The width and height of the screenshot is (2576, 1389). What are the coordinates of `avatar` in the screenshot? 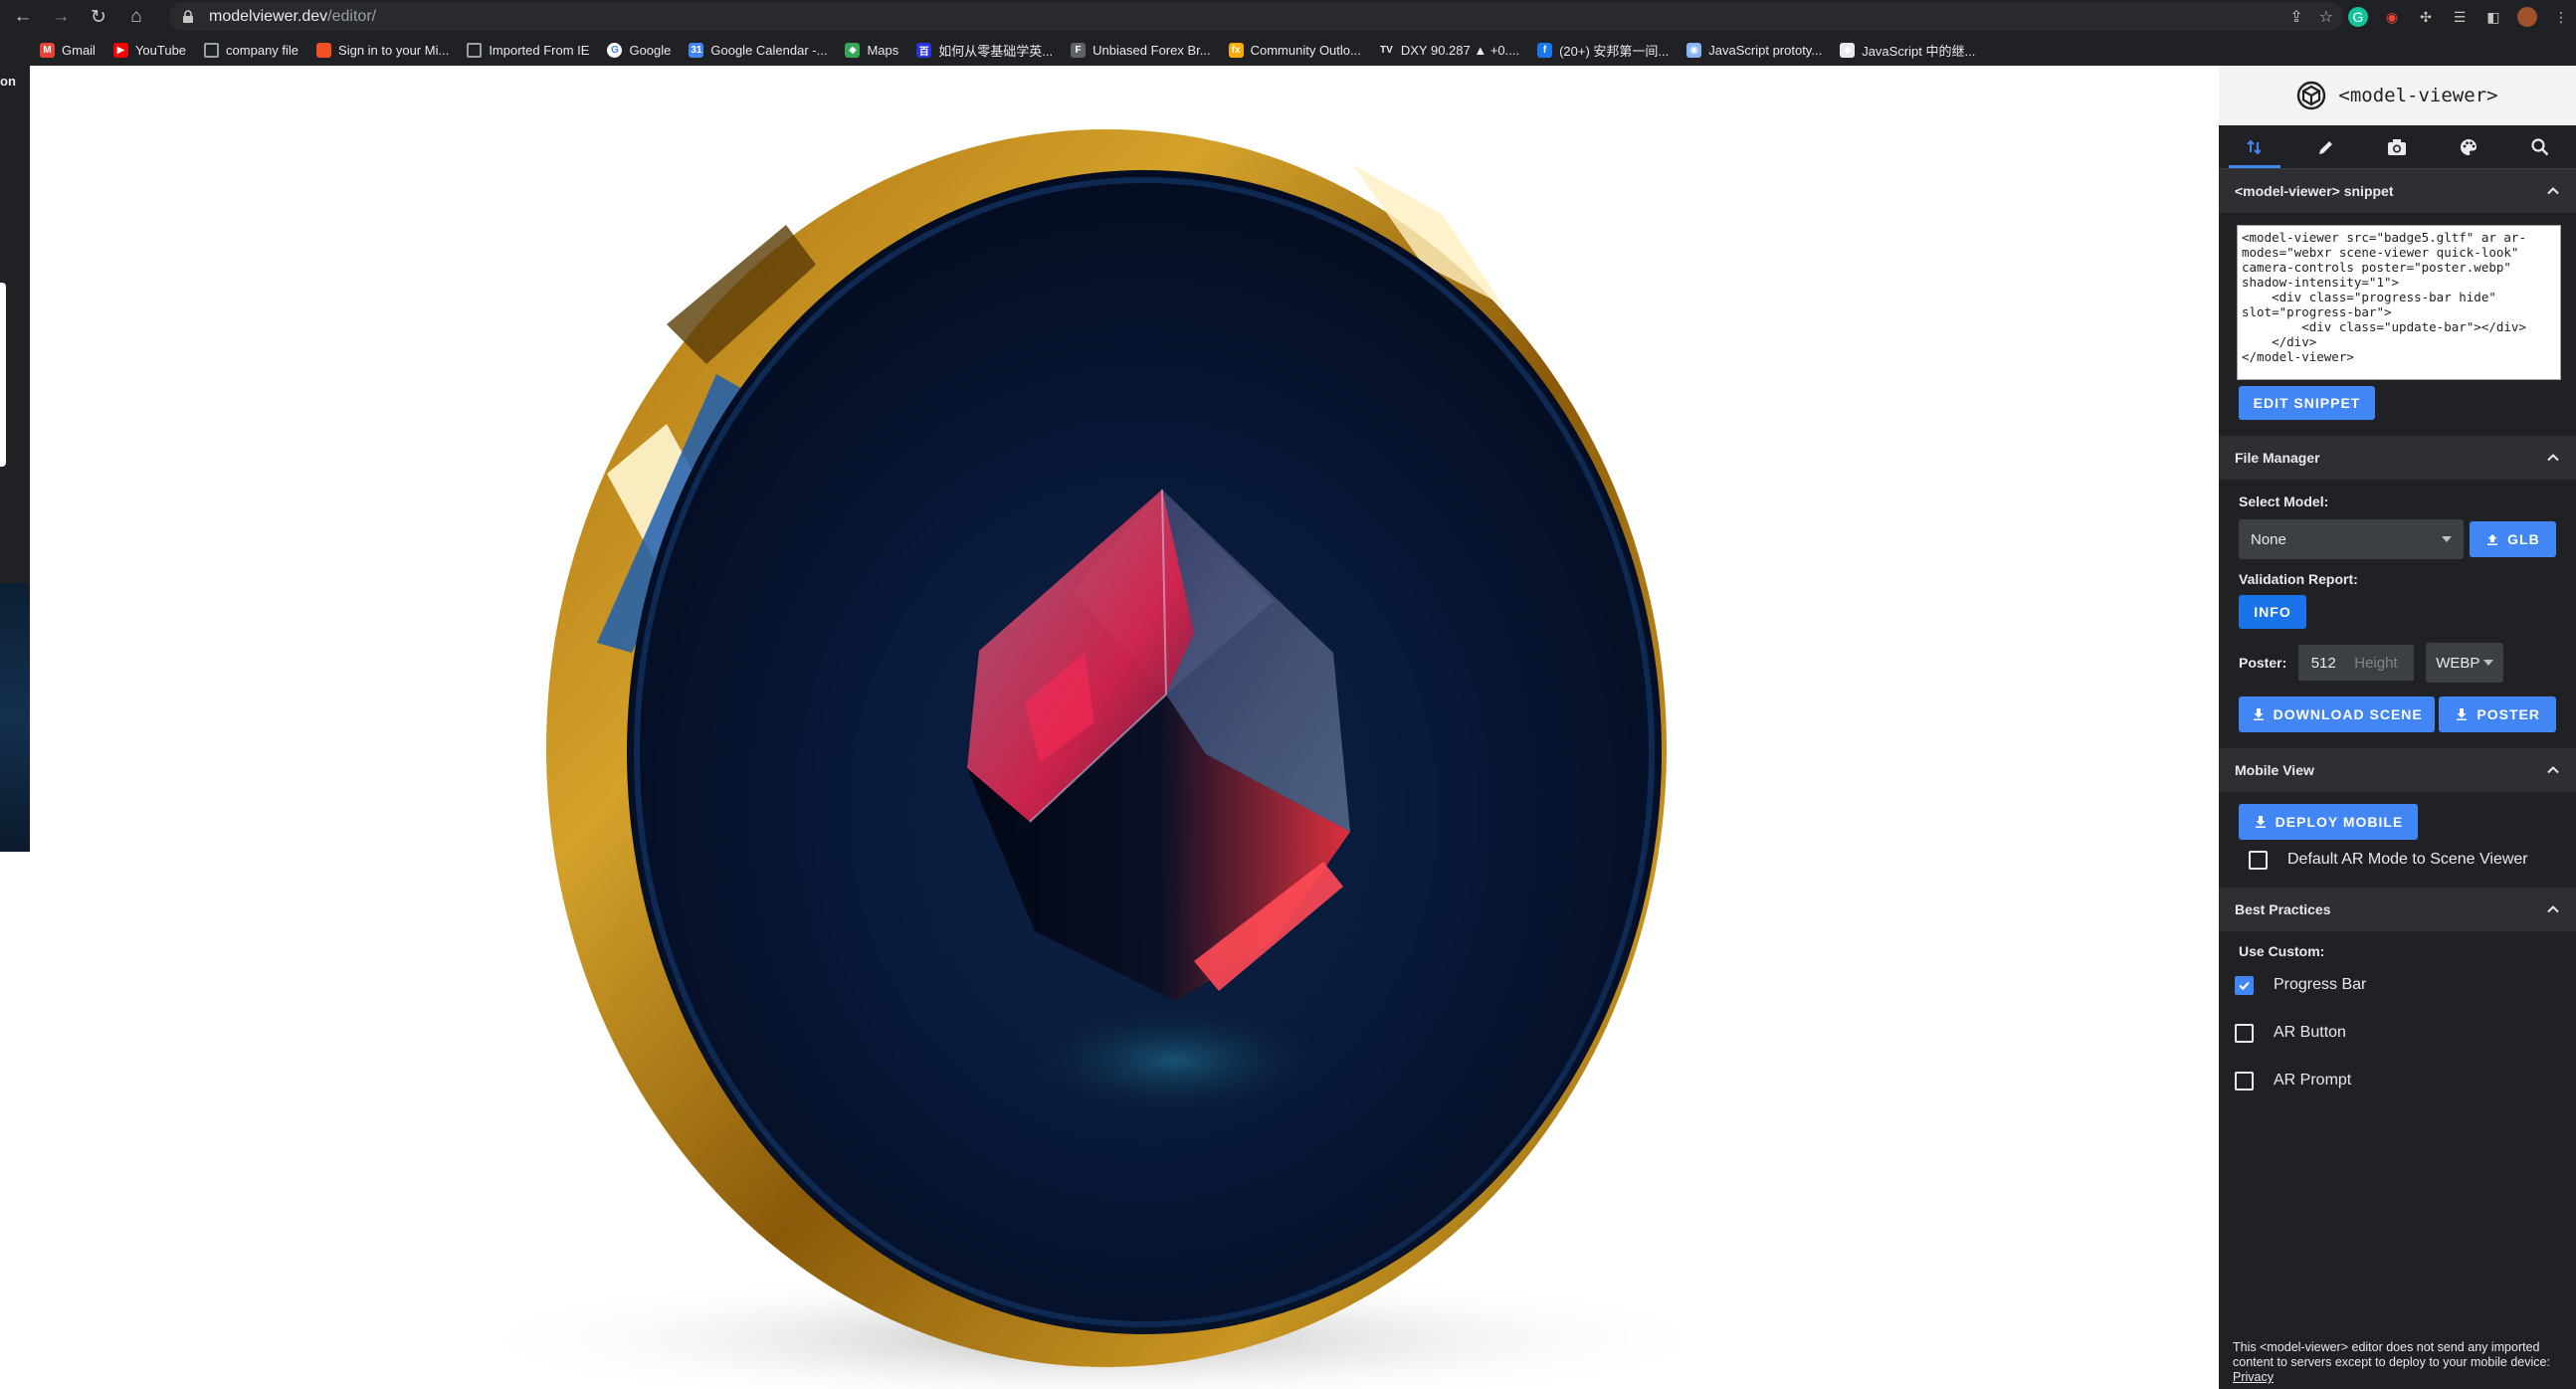 It's located at (2527, 17).